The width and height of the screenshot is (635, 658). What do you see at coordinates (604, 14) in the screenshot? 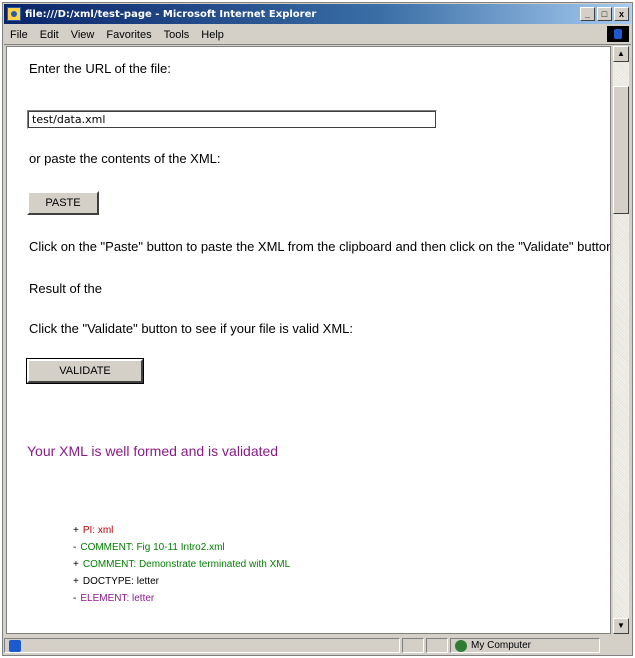
I see `maximize-button: □` at bounding box center [604, 14].